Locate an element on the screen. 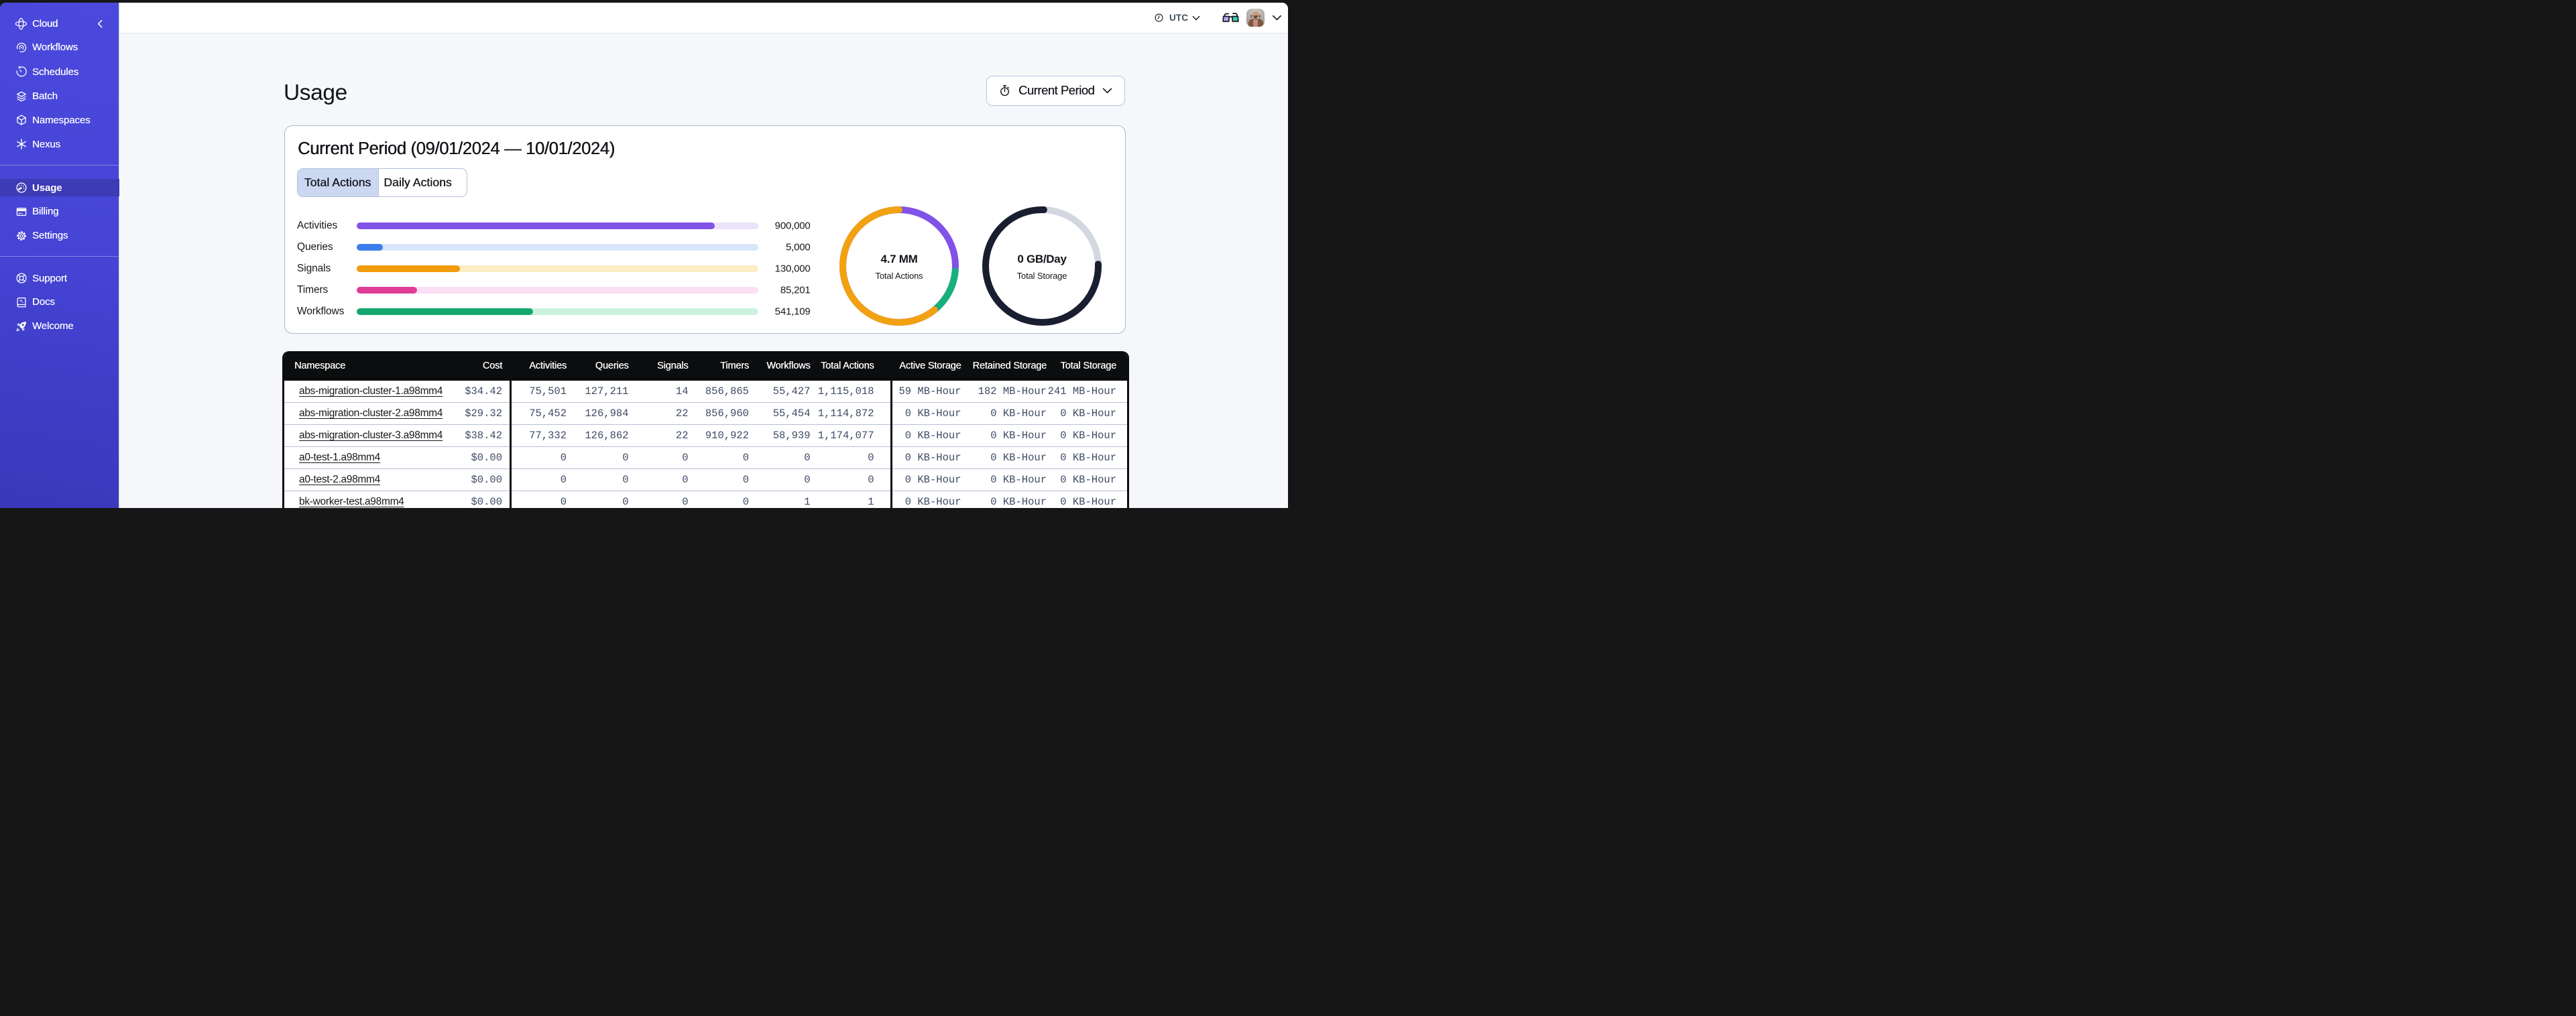 Image resolution: width=2576 pixels, height=1016 pixels. svg-text: Total Storage is located at coordinates (1041, 276).